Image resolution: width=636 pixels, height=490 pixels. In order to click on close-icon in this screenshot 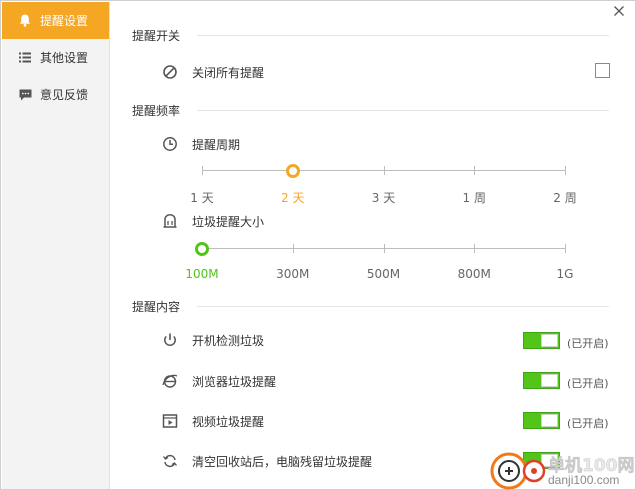, I will do `click(619, 11)`.